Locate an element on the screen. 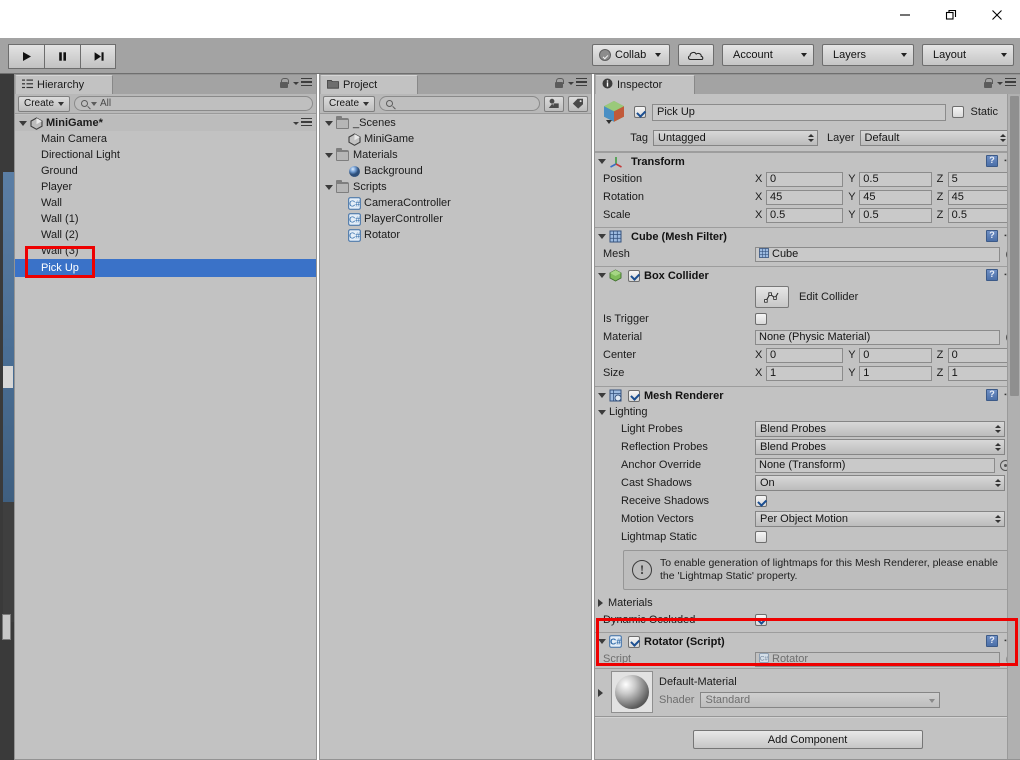 This screenshot has width=1020, height=760. transform-component-header: Transform is located at coordinates (807, 161).